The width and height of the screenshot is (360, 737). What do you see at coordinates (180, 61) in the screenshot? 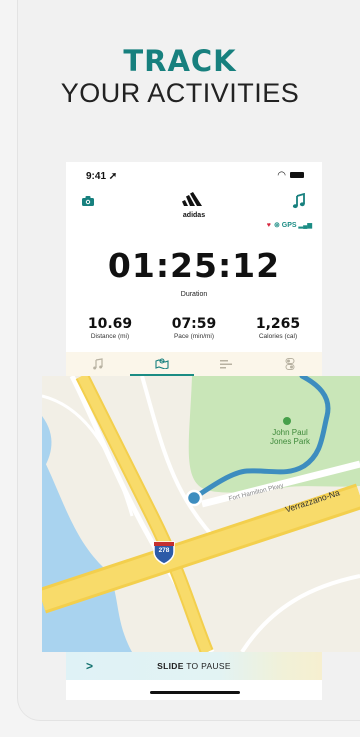
I see `headline-title: TRACK` at bounding box center [180, 61].